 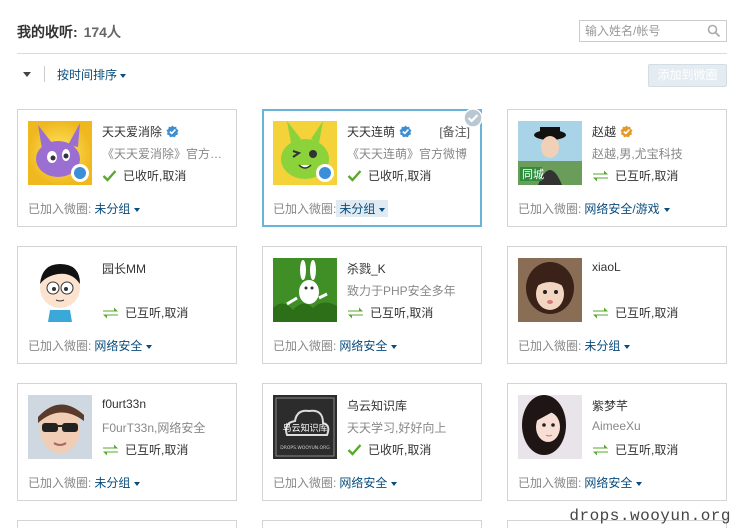 I want to click on search-box, so click(x=653, y=31).